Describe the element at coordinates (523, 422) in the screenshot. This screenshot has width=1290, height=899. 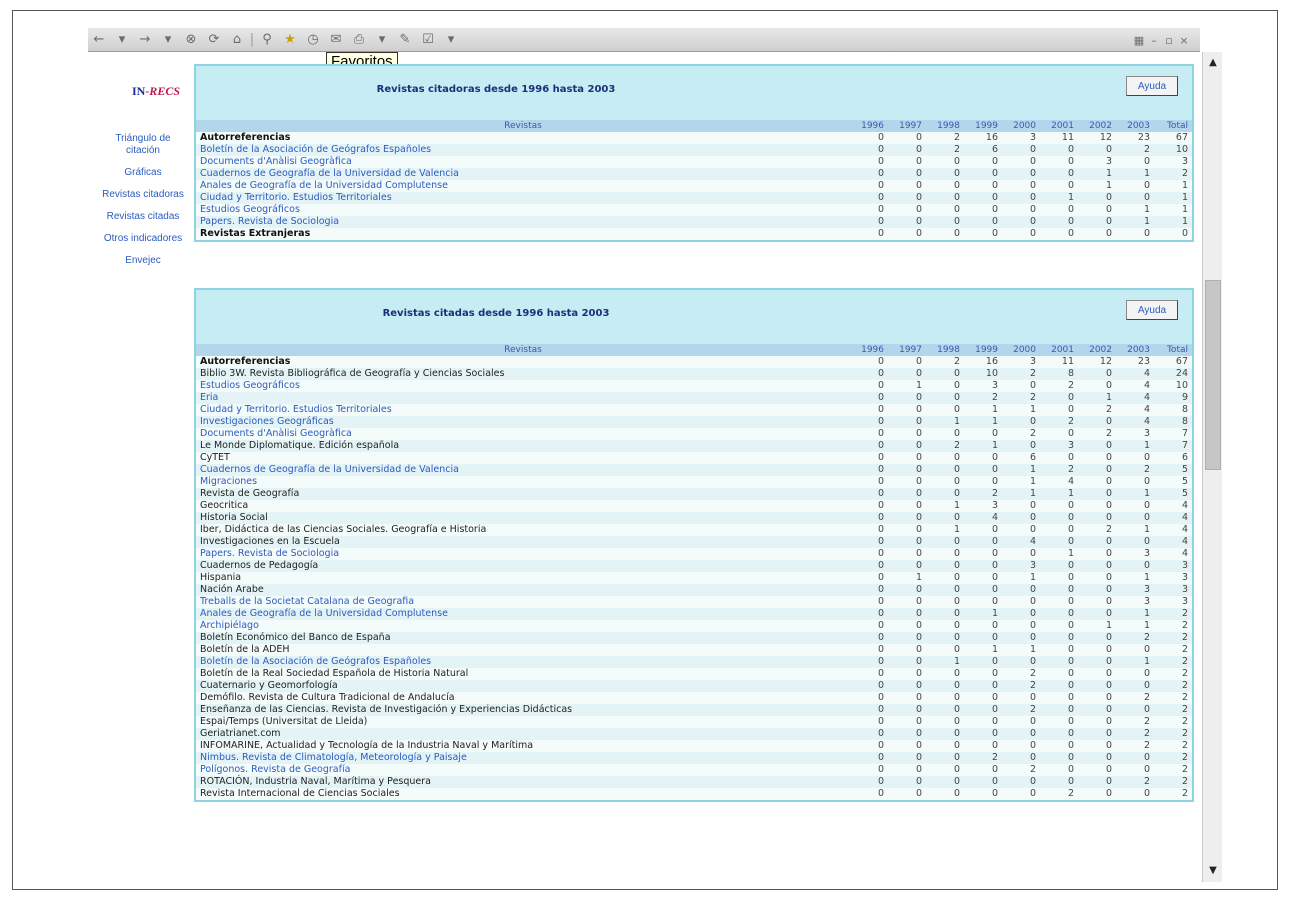
I see `journal-link: Investigaciones Geográficas` at that location.